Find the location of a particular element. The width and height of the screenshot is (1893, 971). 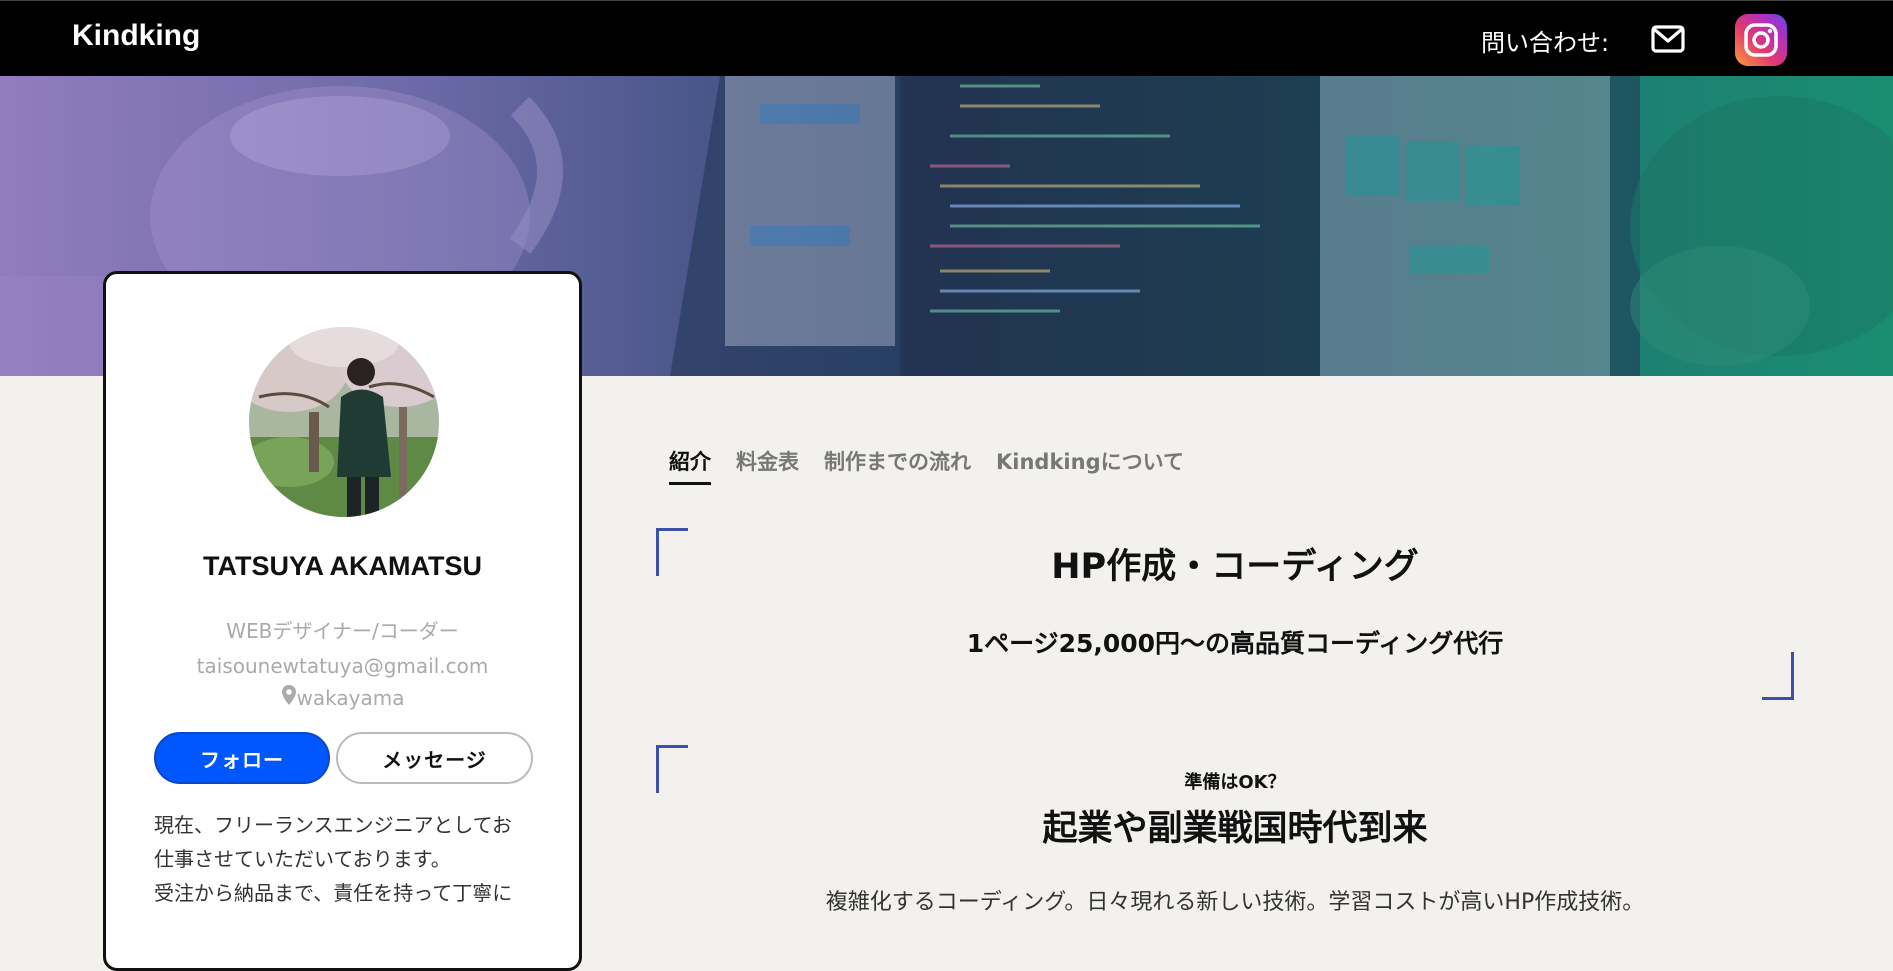

message-button: メッセージ is located at coordinates (434, 758).